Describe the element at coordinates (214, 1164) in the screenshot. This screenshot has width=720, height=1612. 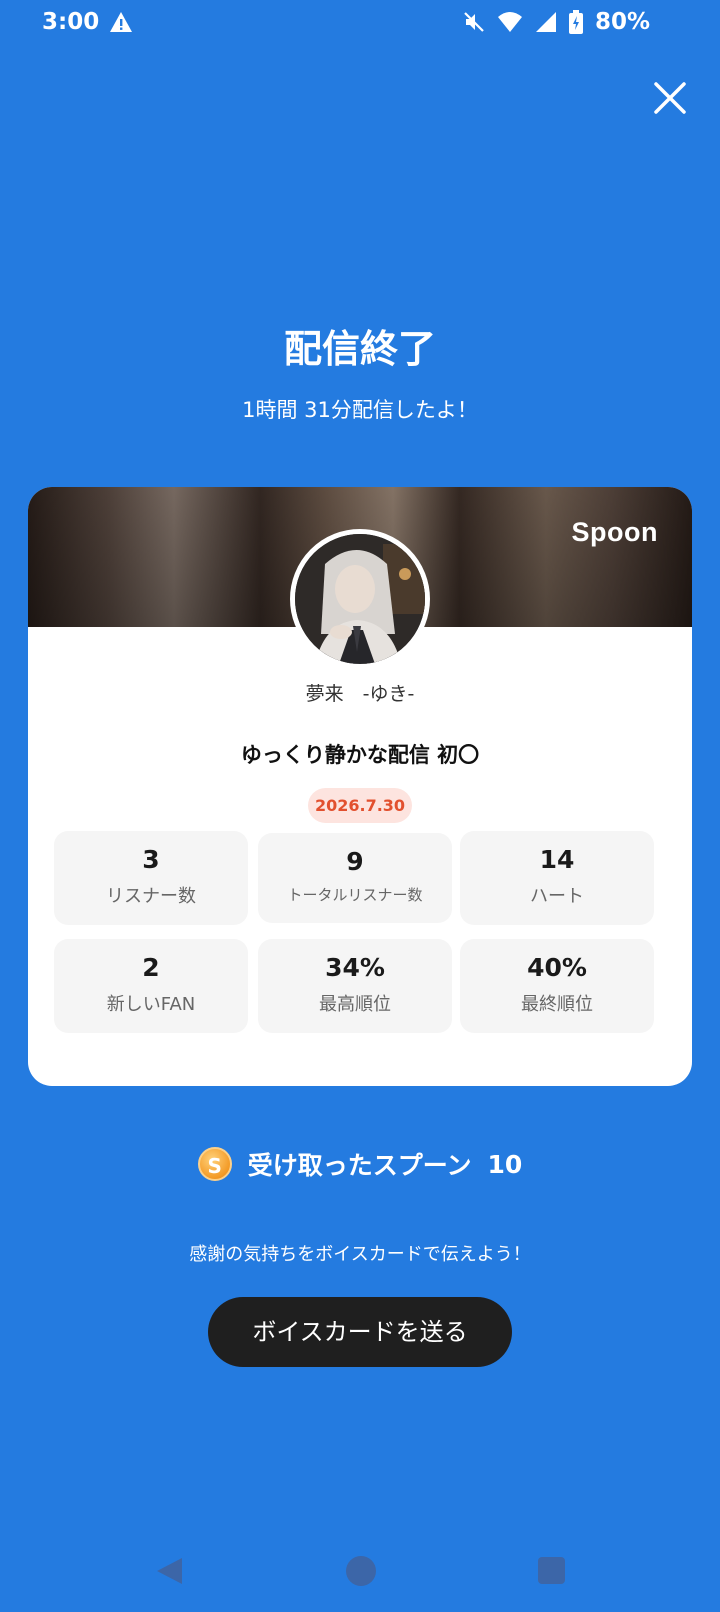
I see `coin-icon: S` at that location.